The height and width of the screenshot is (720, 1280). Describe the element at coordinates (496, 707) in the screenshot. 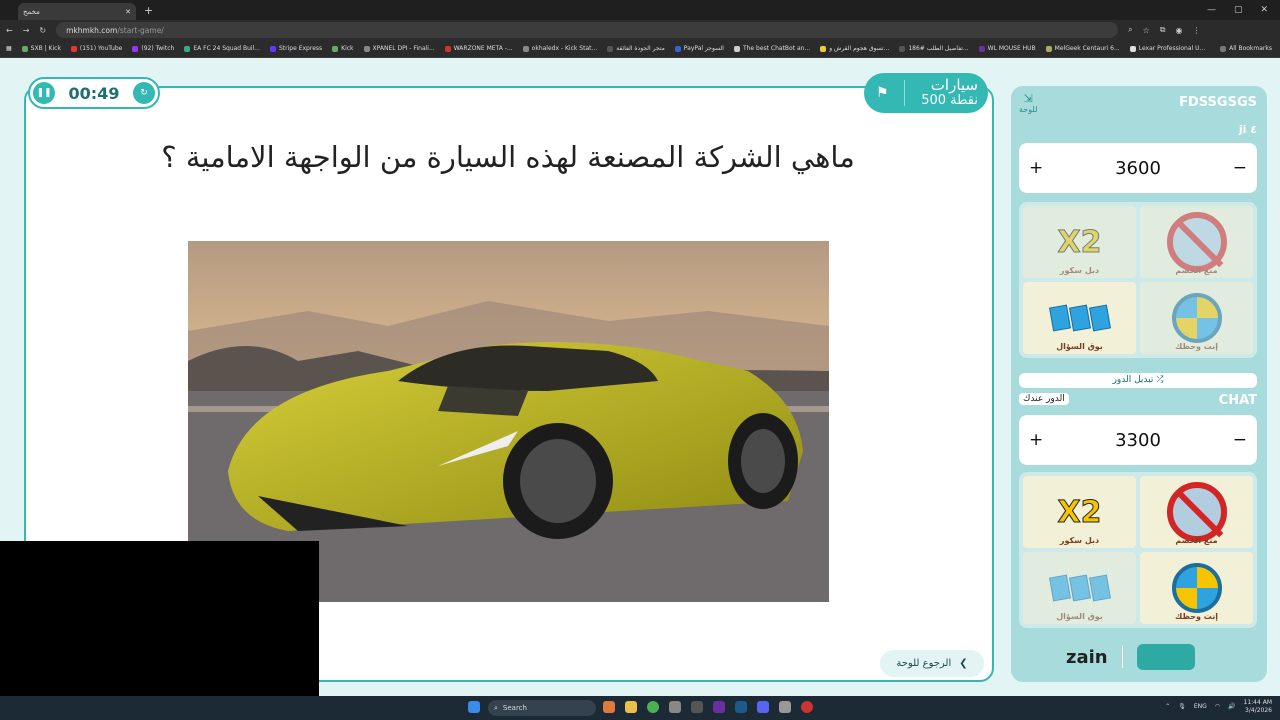

I see `search-icon: ⌕` at that location.